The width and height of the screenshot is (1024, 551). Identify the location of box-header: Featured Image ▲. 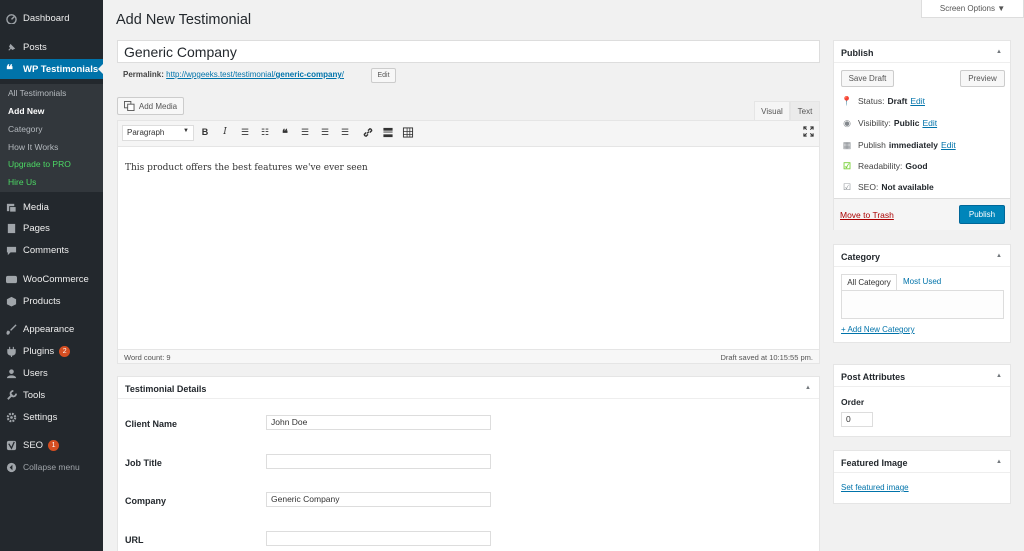
(922, 462).